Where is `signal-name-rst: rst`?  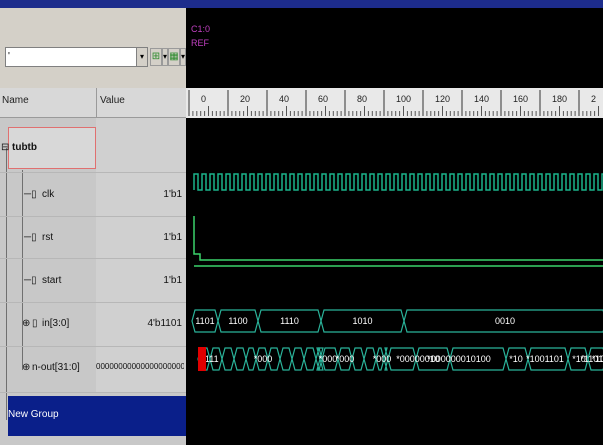 signal-name-rst: rst is located at coordinates (47, 237).